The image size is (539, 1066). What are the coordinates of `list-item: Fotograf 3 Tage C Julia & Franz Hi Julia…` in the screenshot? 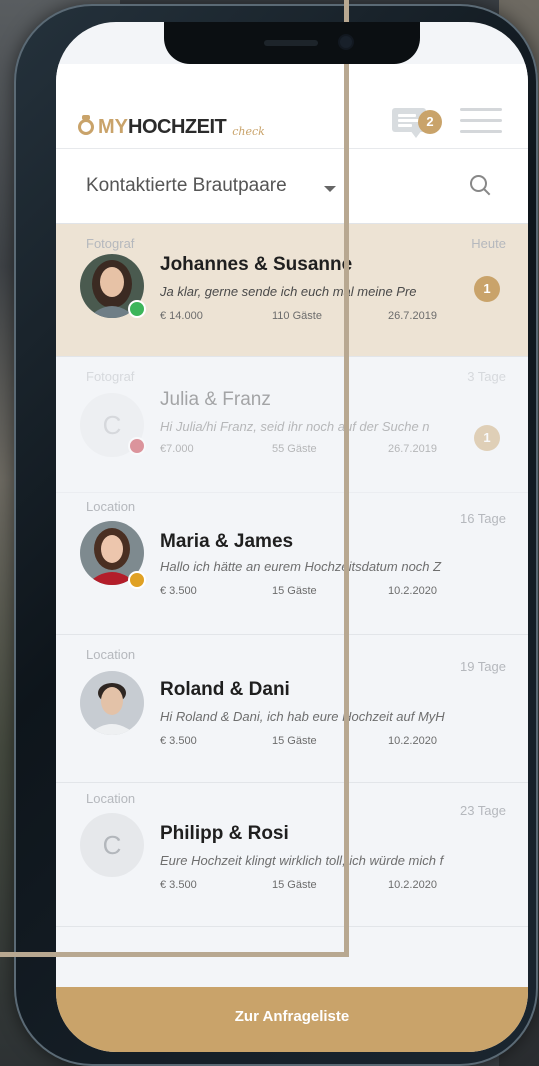 It's located at (292, 425).